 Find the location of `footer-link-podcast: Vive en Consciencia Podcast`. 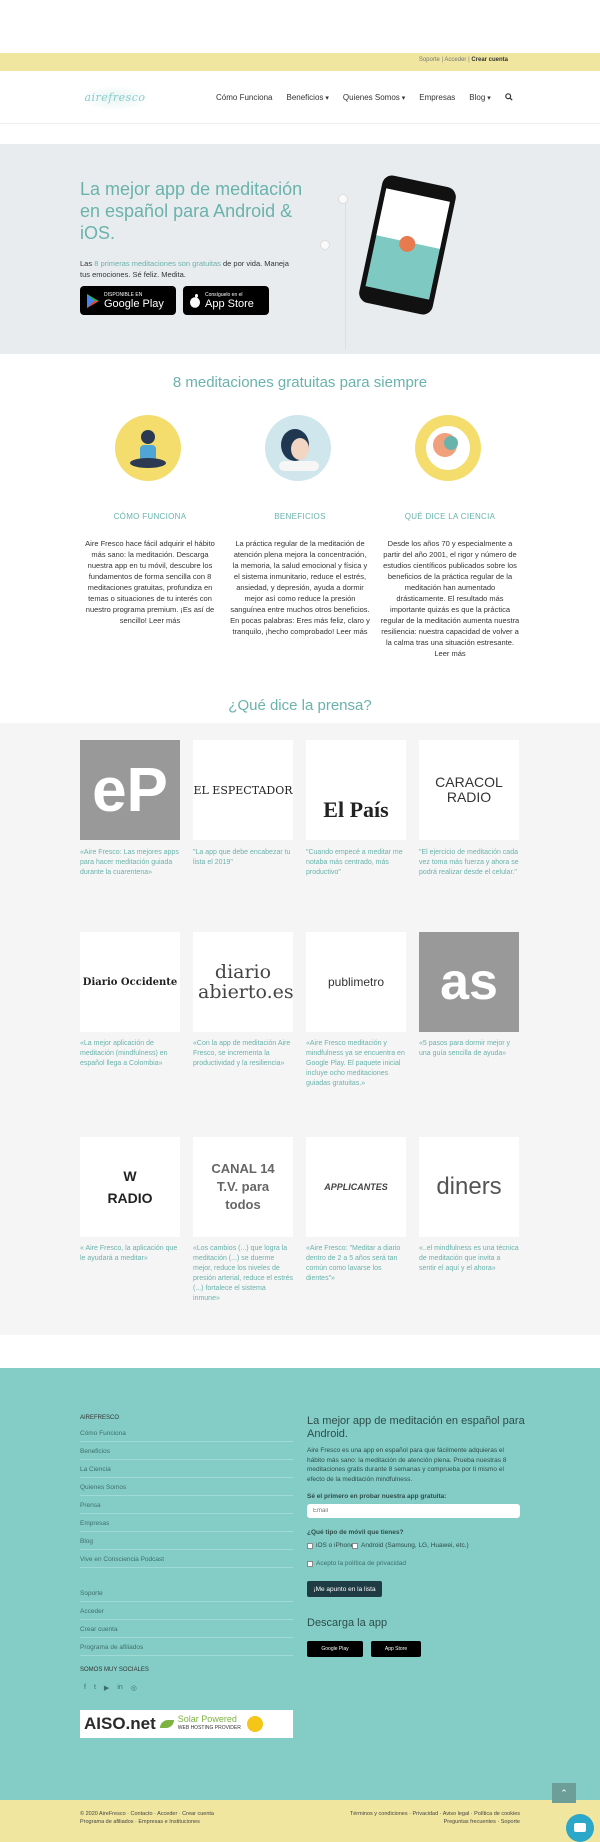

footer-link-podcast: Vive en Consciencia Podcast is located at coordinates (186, 1562).